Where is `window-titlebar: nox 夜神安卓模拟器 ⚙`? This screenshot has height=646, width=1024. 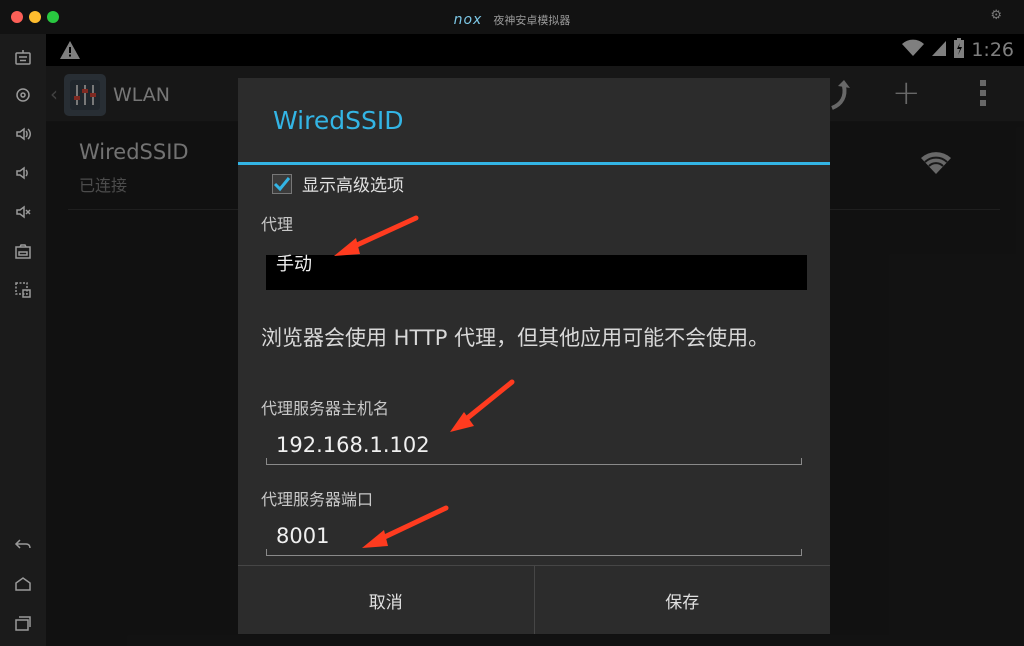 window-titlebar: nox 夜神安卓模拟器 ⚙ is located at coordinates (512, 17).